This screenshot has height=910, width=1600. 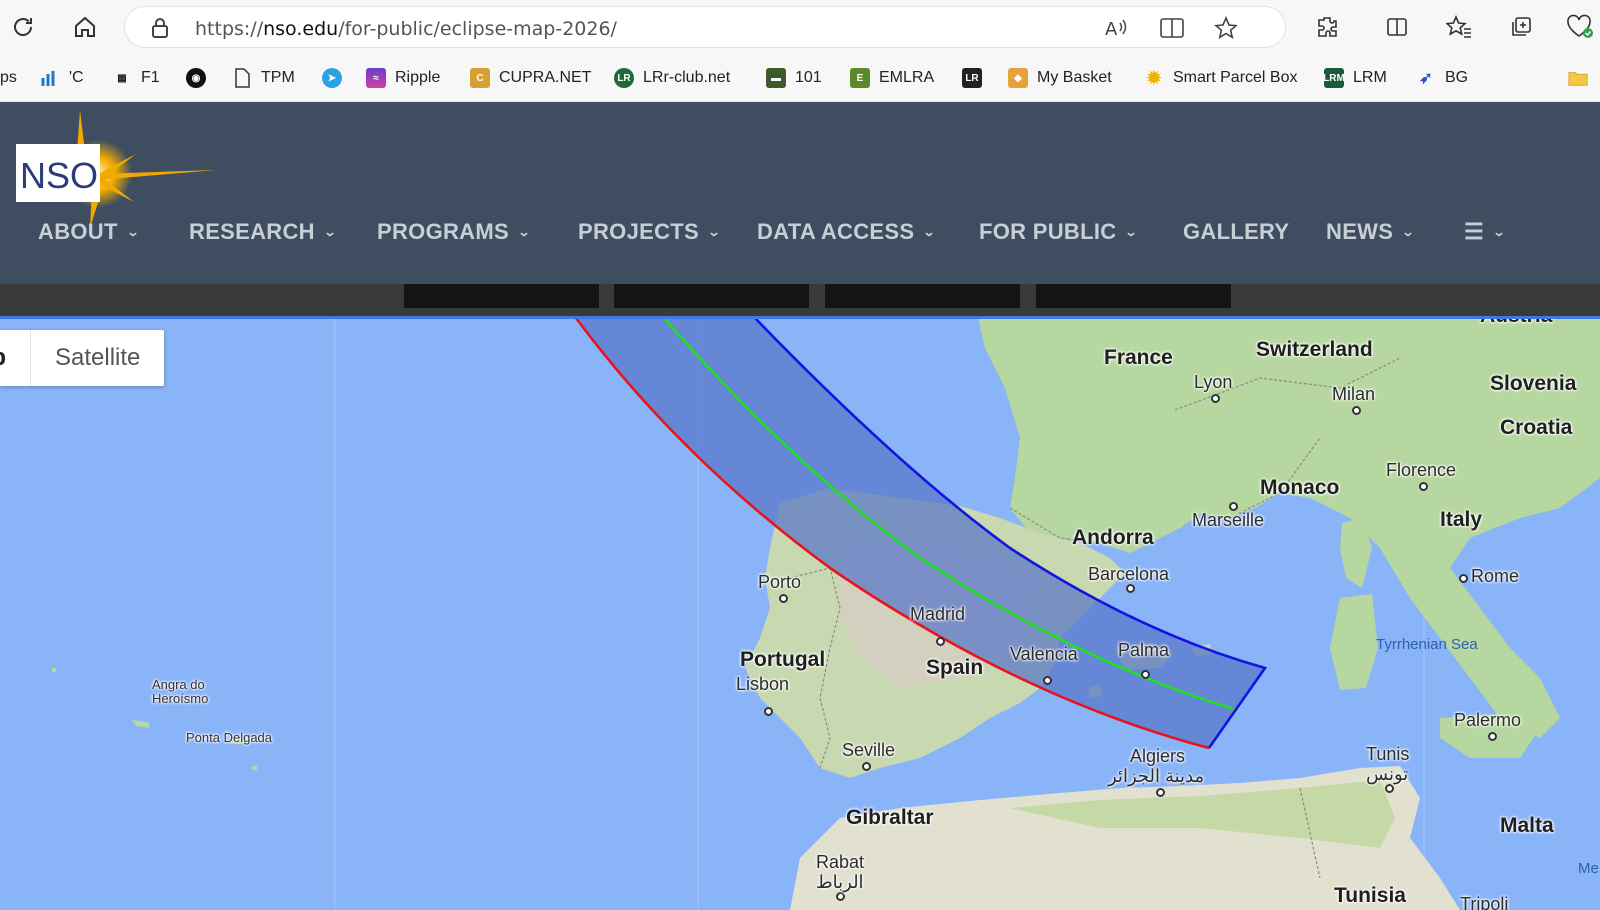 I want to click on label-algiers: Algiers, so click(x=1158, y=756).